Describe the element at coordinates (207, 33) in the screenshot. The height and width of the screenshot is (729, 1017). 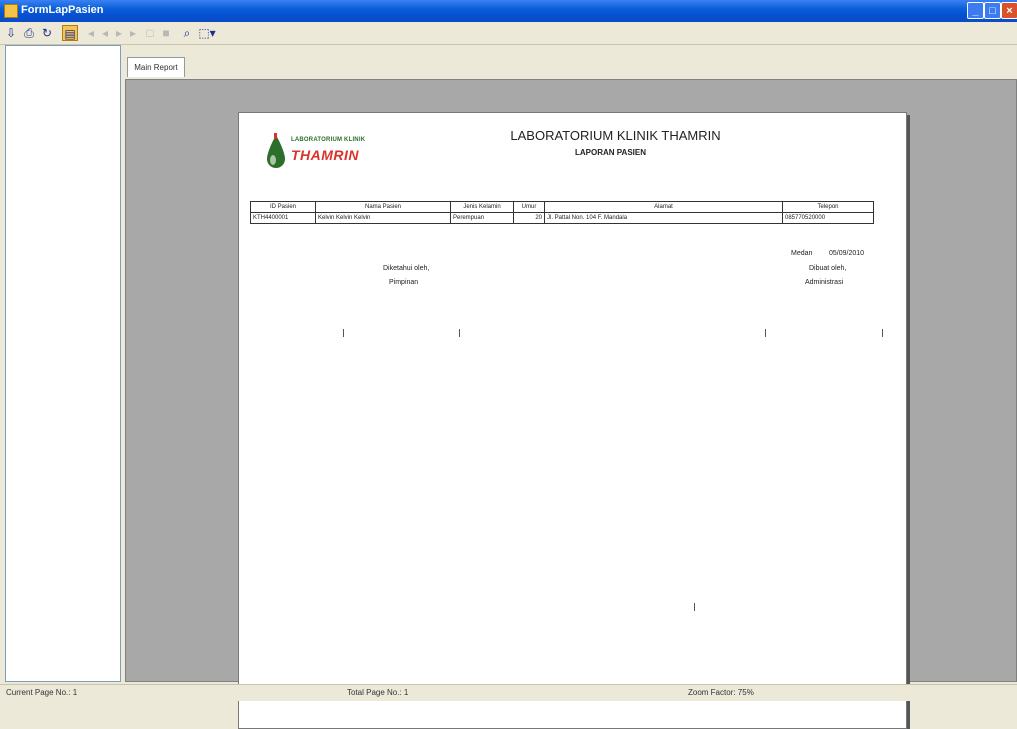
I see `zoom-icon: ⬚▾` at that location.